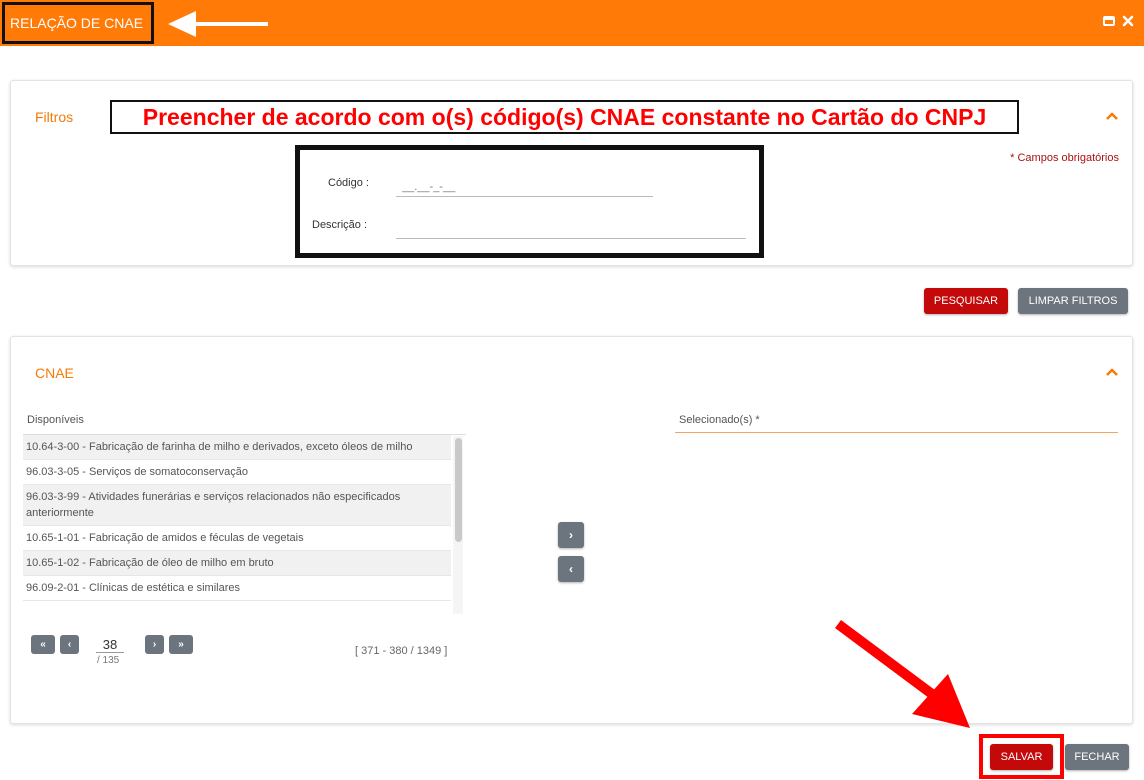  Describe the element at coordinates (340, 225) in the screenshot. I see `descricao-label: Descrição :` at that location.